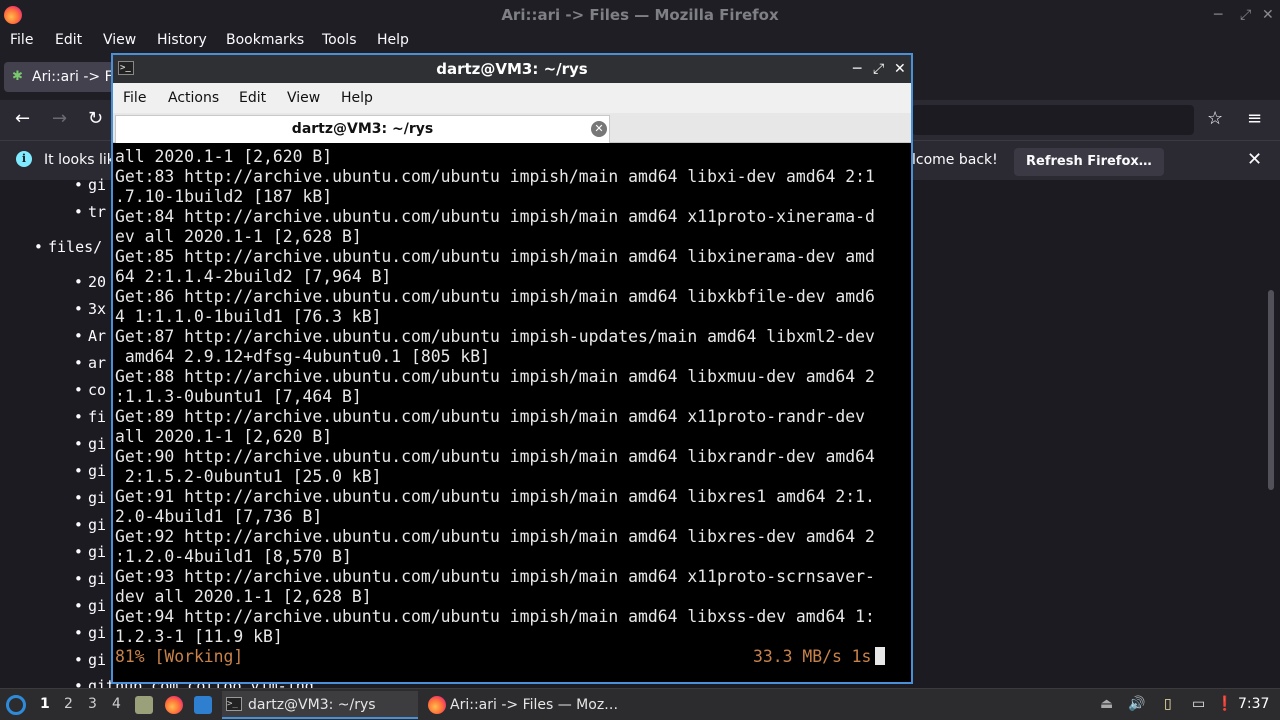 The image size is (1280, 720). Describe the element at coordinates (45, 704) in the screenshot. I see `workspace-1: 1` at that location.